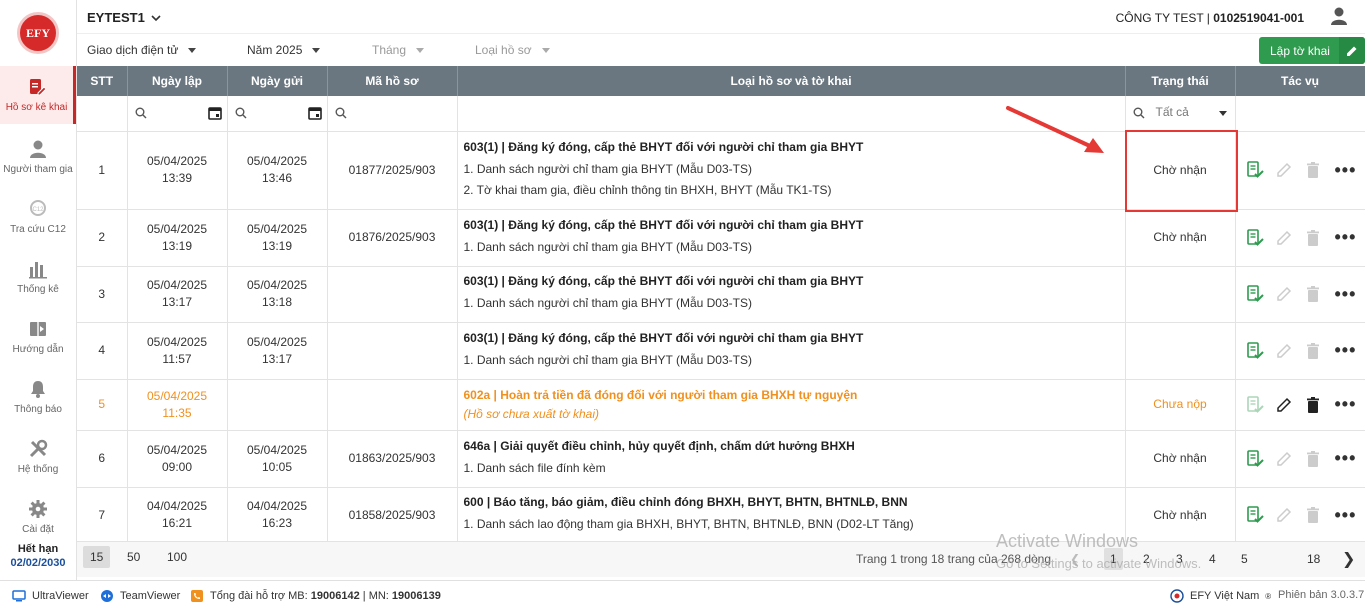 The width and height of the screenshot is (1365, 608). Describe the element at coordinates (177, 114) in the screenshot. I see `created-search-cell` at that location.